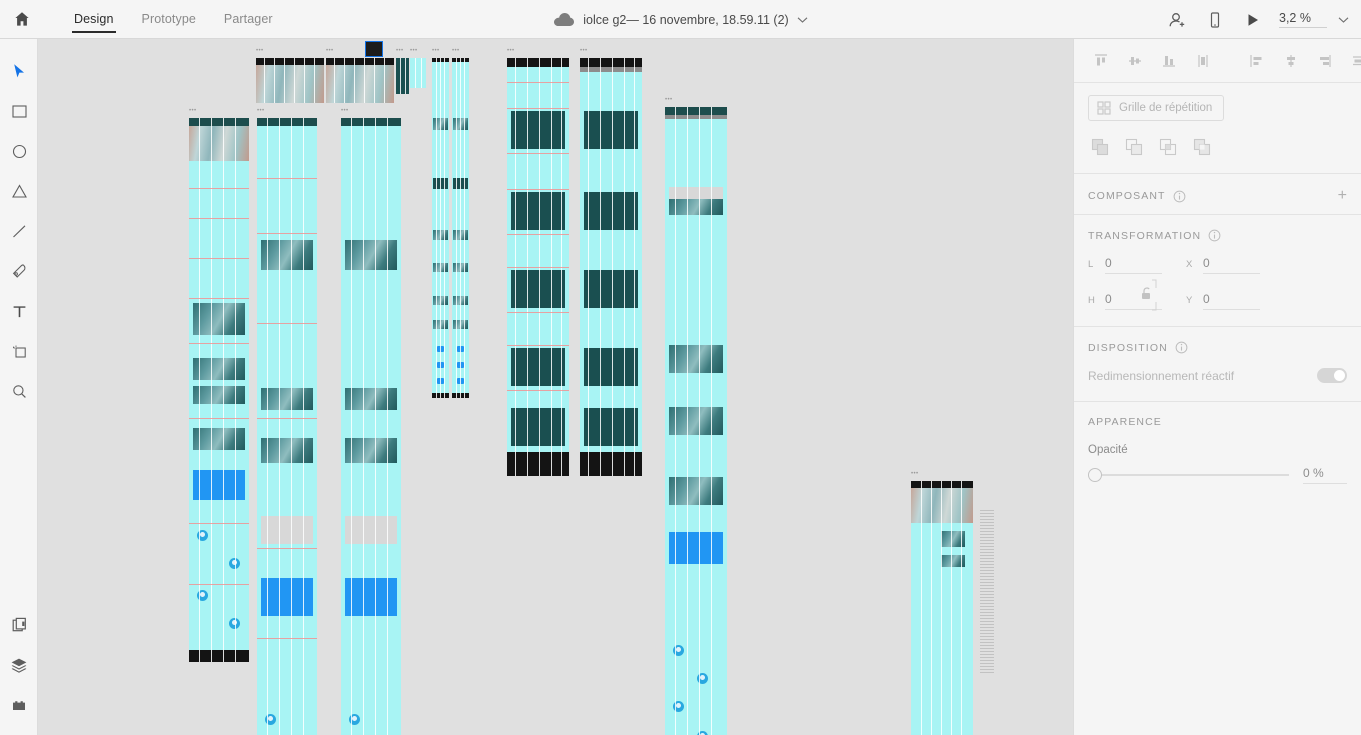 The image size is (1361, 735). What do you see at coordinates (19, 351) in the screenshot?
I see `artboard-tool` at bounding box center [19, 351].